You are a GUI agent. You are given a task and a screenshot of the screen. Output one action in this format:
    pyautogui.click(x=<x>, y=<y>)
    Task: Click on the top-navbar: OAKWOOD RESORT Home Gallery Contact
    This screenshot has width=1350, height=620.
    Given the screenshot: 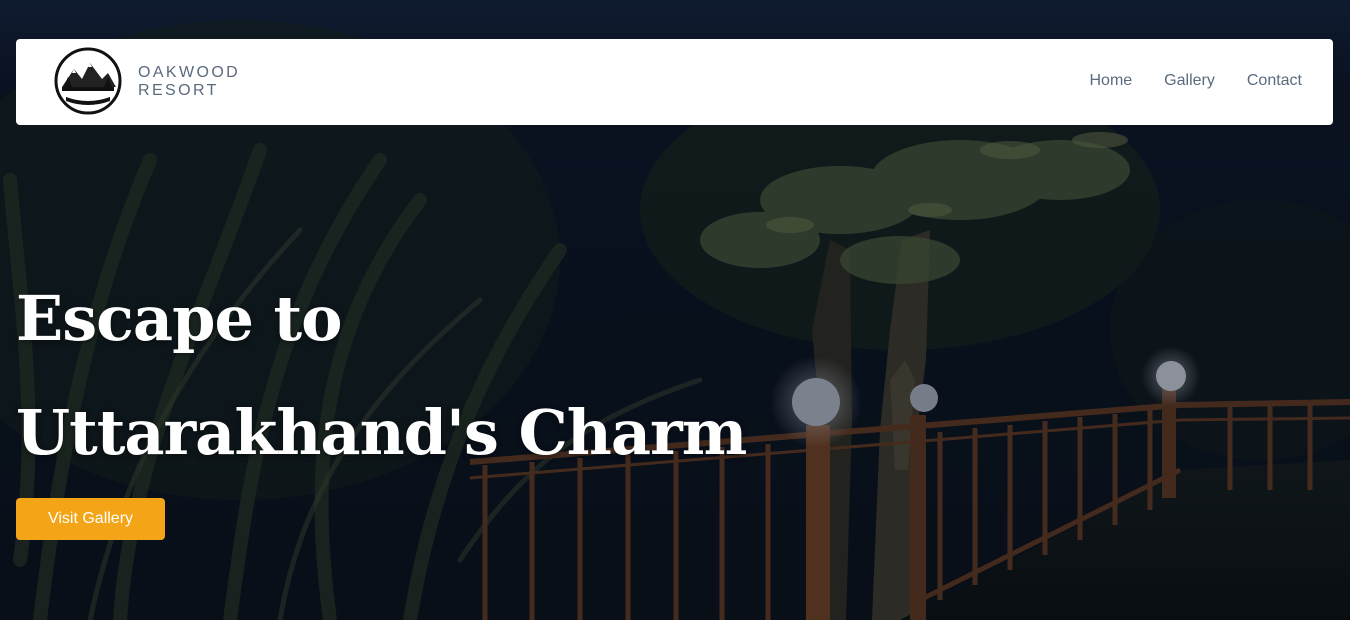 What is the action you would take?
    pyautogui.click(x=674, y=82)
    